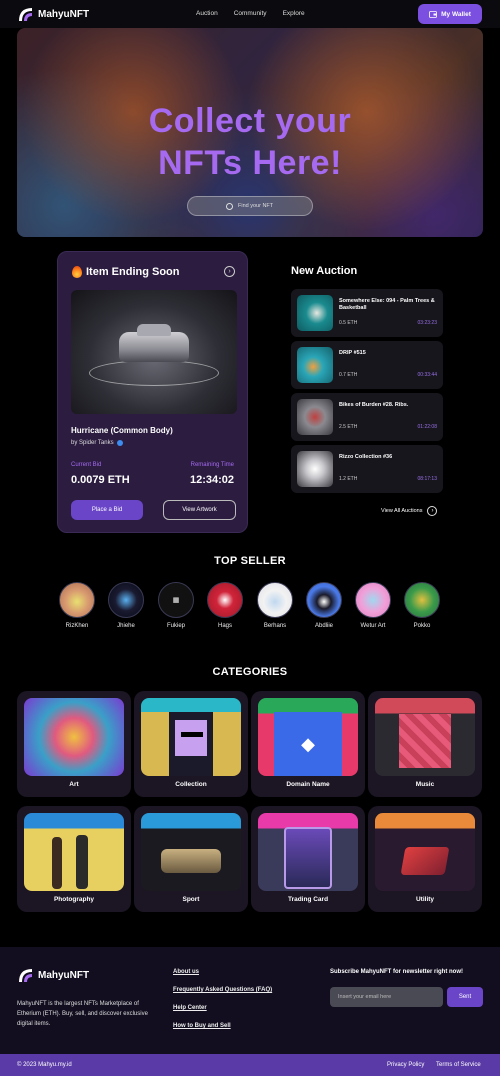 The height and width of the screenshot is (1076, 500). What do you see at coordinates (222, 972) in the screenshot?
I see `footer-link-about: About us` at bounding box center [222, 972].